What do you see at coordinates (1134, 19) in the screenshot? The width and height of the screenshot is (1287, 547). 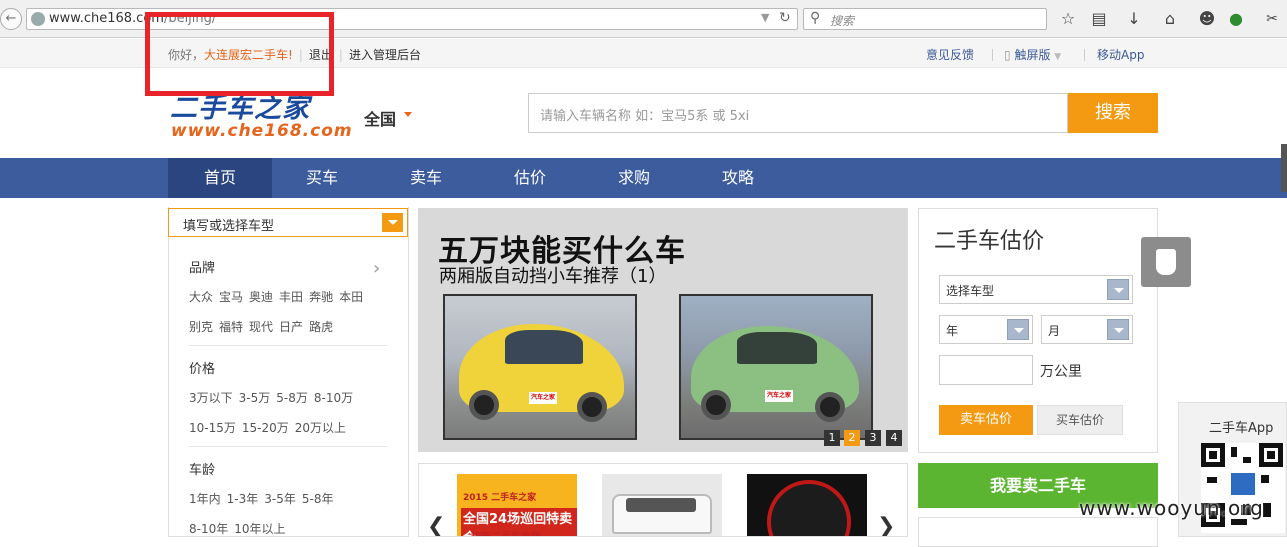 I see `download-icon: ↓` at bounding box center [1134, 19].